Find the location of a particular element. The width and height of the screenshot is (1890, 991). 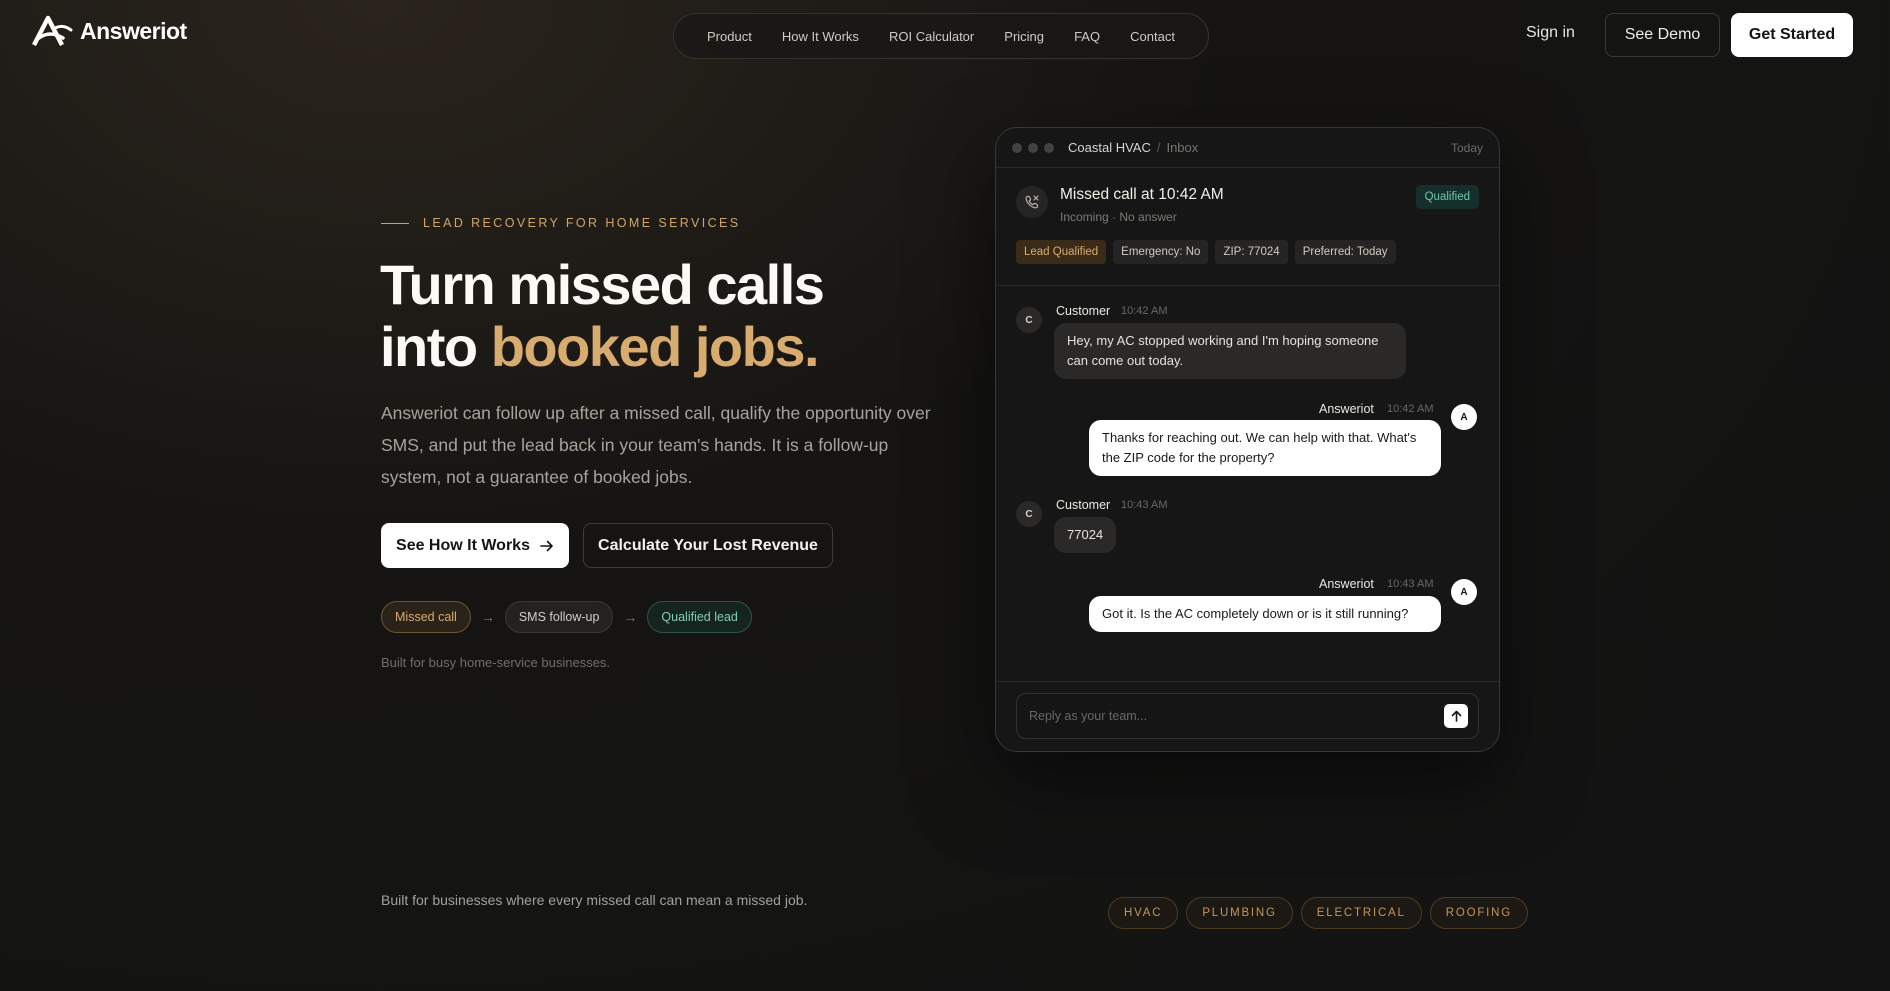

built-for-note: Built for busy home-service businesses. is located at coordinates (496, 662).